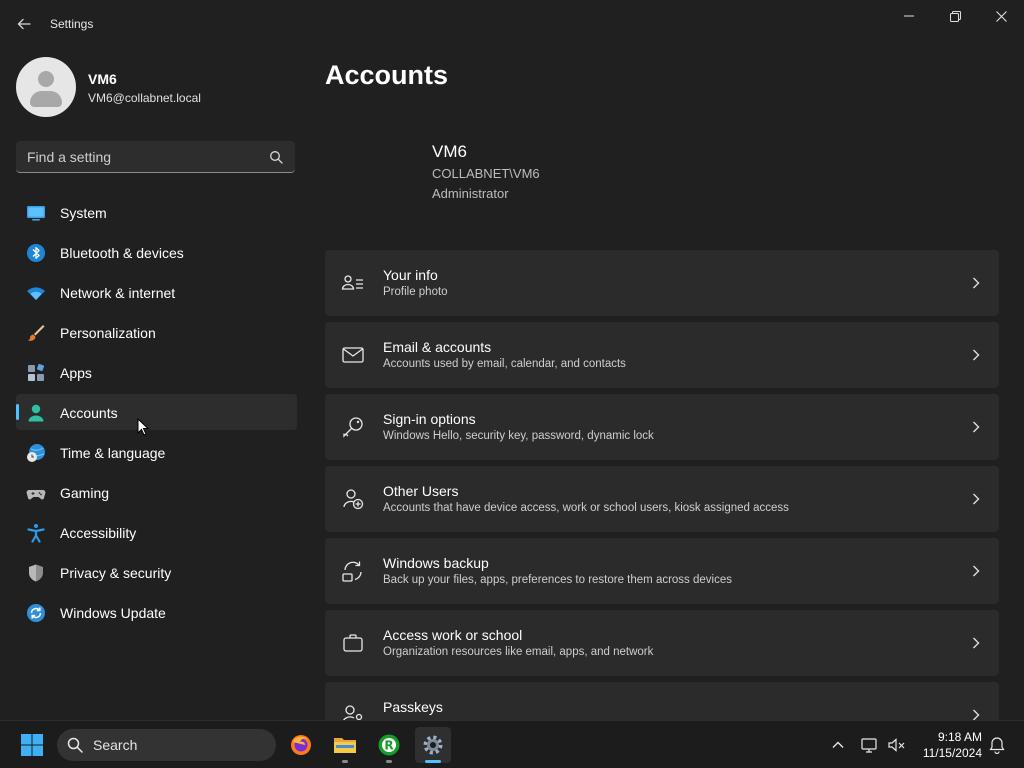 The image size is (1024, 768). Describe the element at coordinates (512, 744) in the screenshot. I see `taskbar: Search R 9:18 AM 11/15/2024` at that location.